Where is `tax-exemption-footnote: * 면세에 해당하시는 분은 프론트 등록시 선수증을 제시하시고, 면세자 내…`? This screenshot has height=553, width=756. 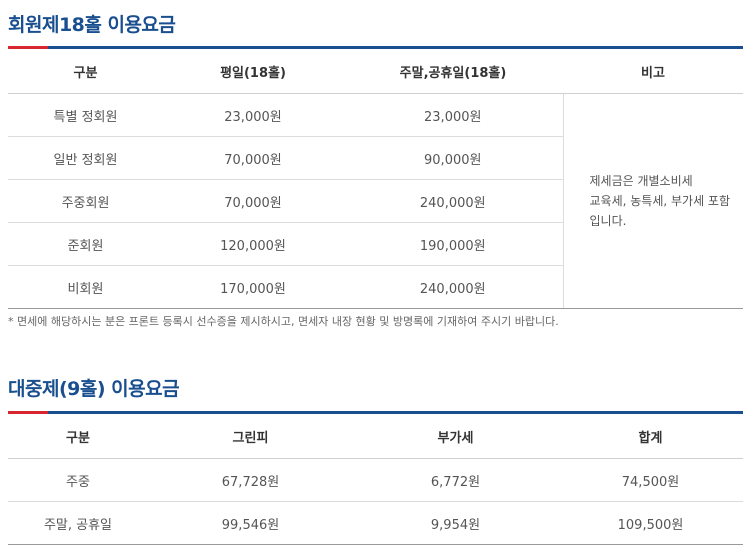 tax-exemption-footnote: * 면세에 해당하시는 분은 프론트 등록시 선수증을 제시하시고, 면세자 내… is located at coordinates (283, 321).